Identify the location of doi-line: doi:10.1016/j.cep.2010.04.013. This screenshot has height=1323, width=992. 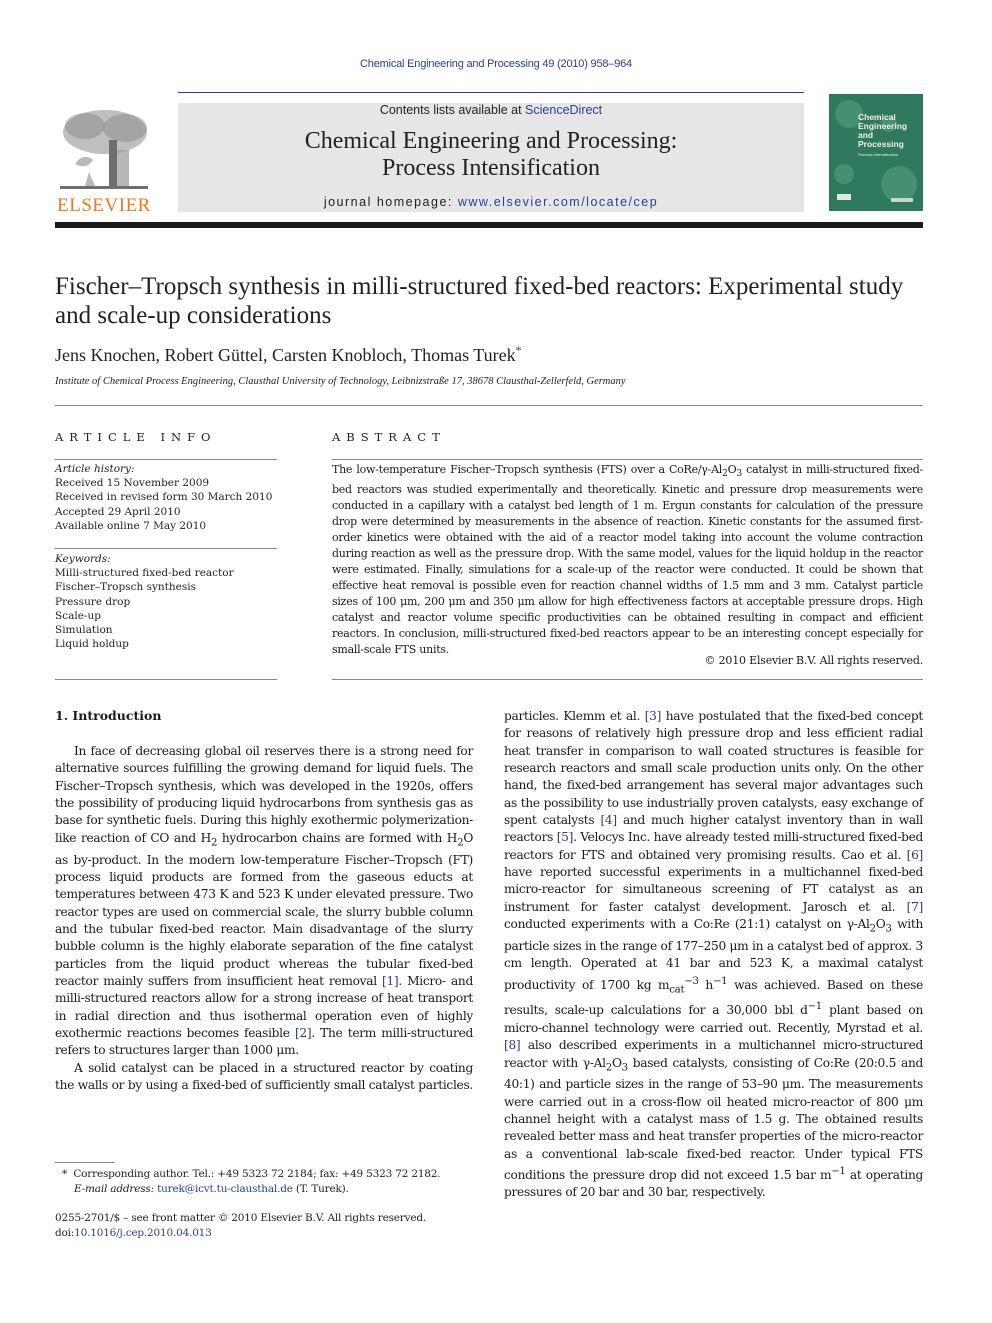
(270, 1233).